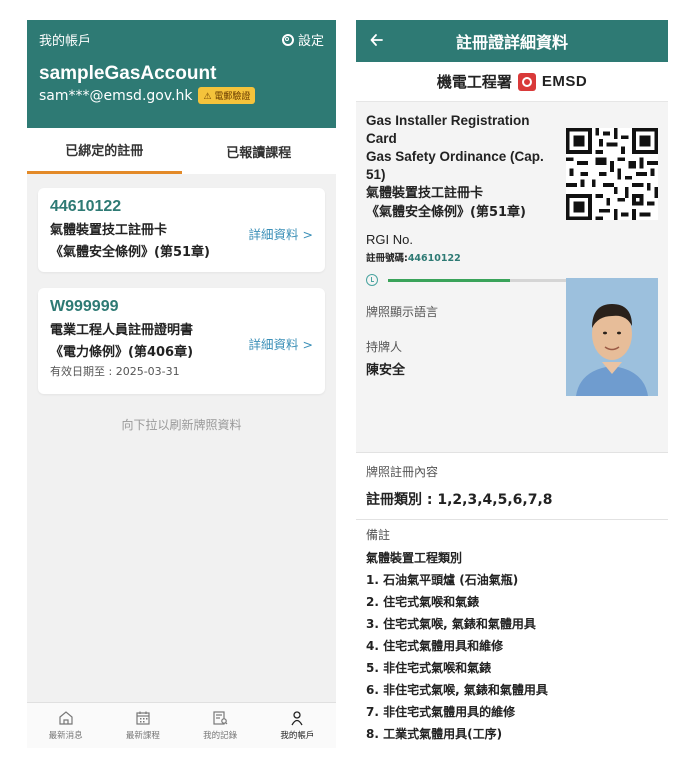 Image resolution: width=683 pixels, height=763 pixels. I want to click on language-label: 牌照顯示語言, so click(402, 311).